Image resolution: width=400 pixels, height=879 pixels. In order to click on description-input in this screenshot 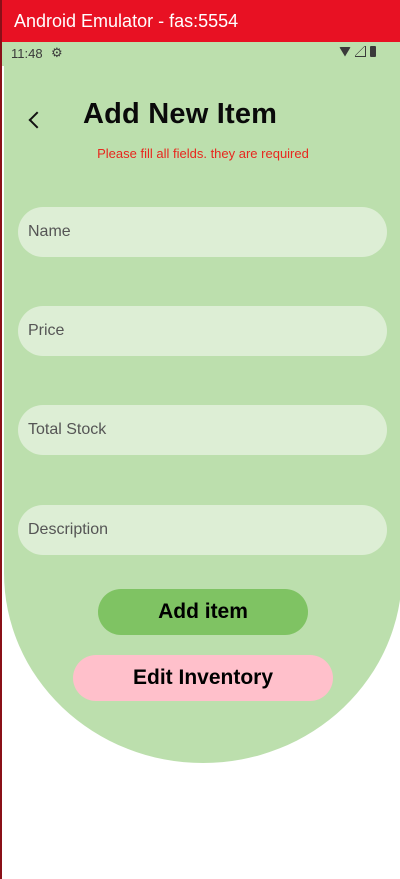, I will do `click(202, 530)`.